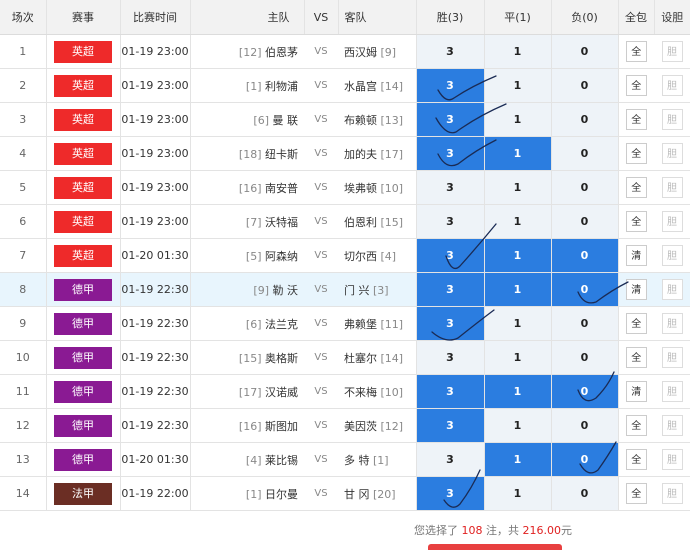 This screenshot has width=690, height=550. I want to click on away-name: 布赖顿, so click(360, 120).